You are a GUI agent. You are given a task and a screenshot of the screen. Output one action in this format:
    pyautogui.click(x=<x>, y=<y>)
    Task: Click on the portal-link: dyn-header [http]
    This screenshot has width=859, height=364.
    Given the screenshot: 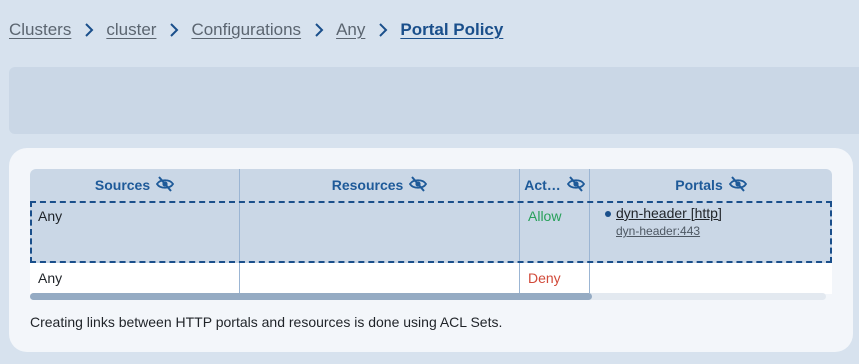 What is the action you would take?
    pyautogui.click(x=669, y=213)
    